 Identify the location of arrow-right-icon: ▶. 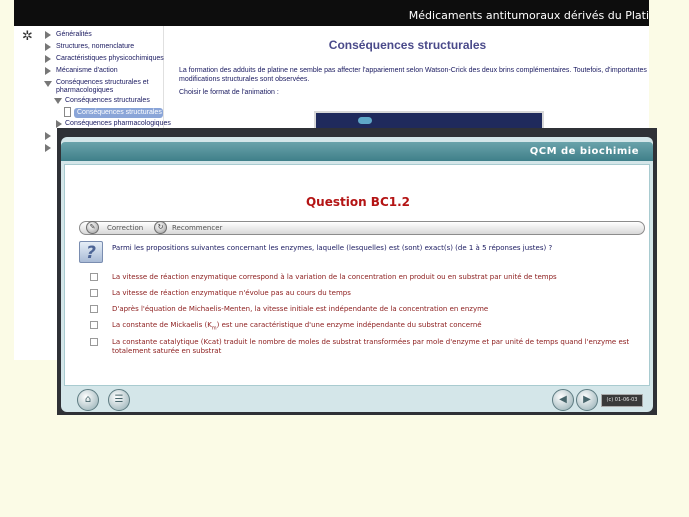
(587, 399).